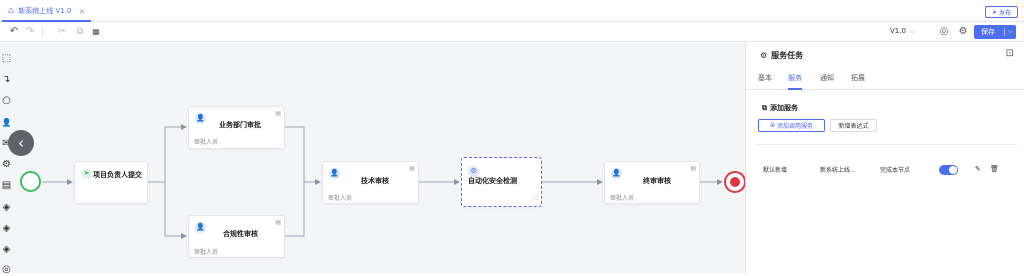 The width and height of the screenshot is (1024, 276). What do you see at coordinates (167, 153) in the screenshot?
I see `edge-submit-dept` at bounding box center [167, 153].